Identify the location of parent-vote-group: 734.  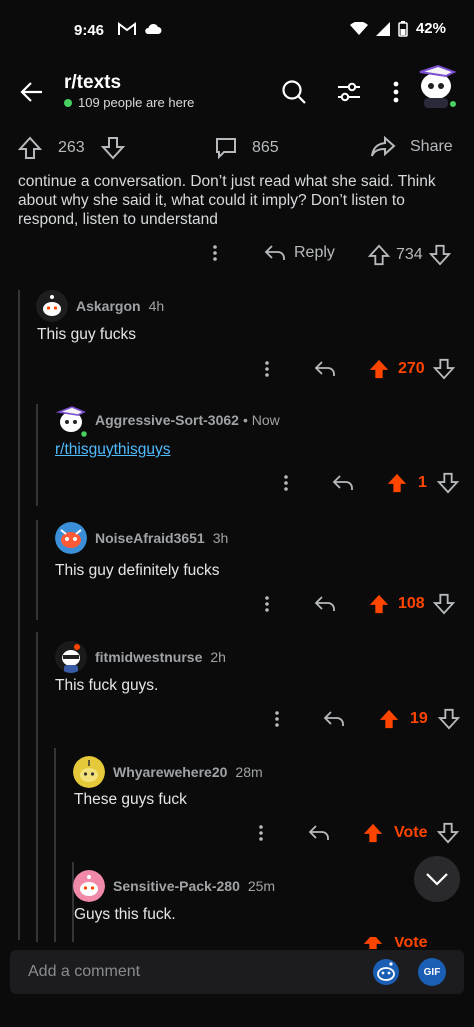
(409, 255).